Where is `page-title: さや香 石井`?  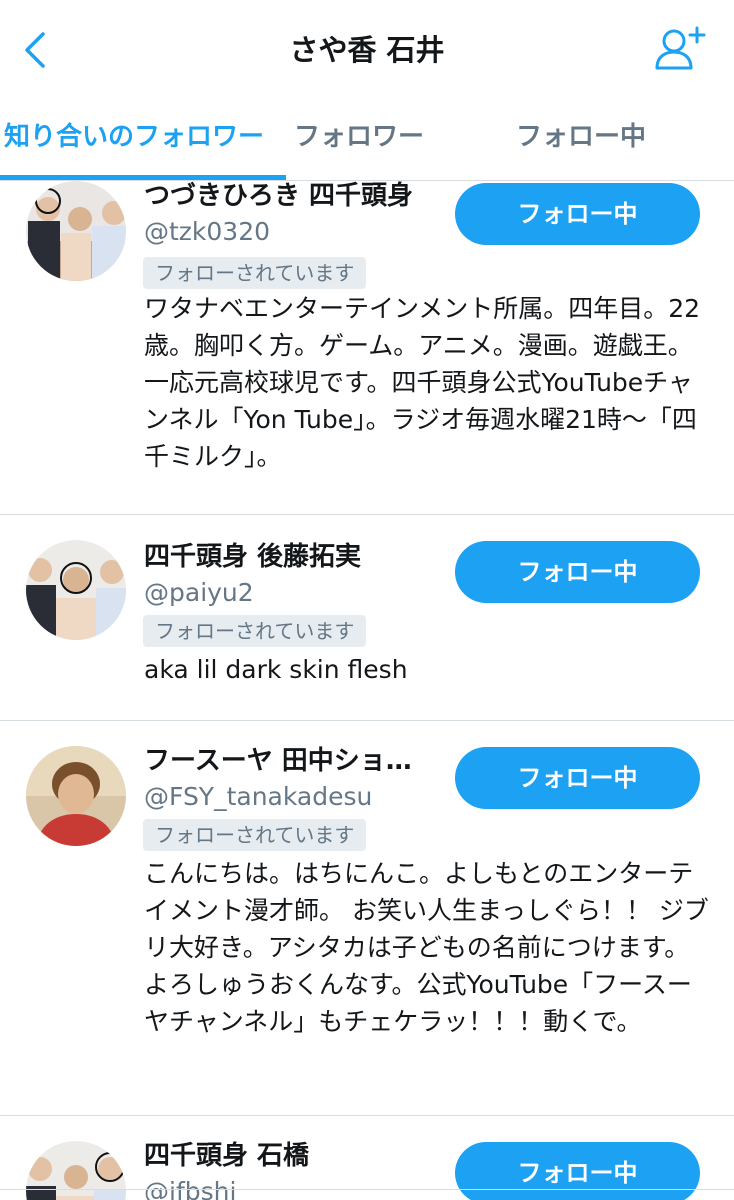
page-title: さや香 石井 is located at coordinates (367, 50).